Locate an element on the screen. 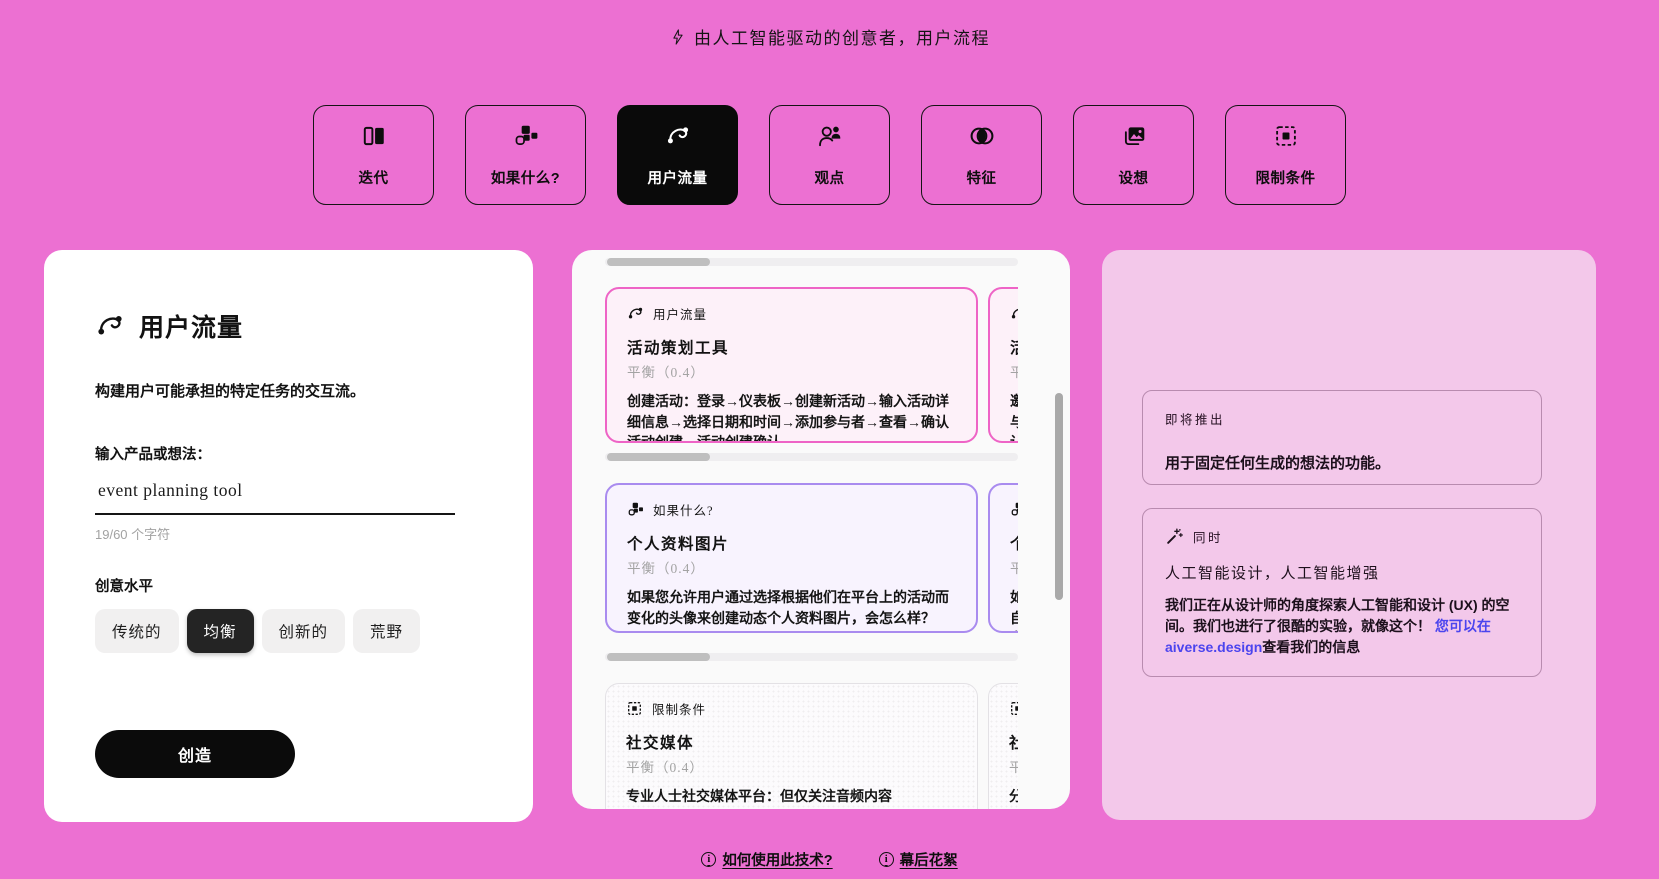 The image size is (1659, 879). creativity-option-balanced: 均衡 is located at coordinates (220, 631).